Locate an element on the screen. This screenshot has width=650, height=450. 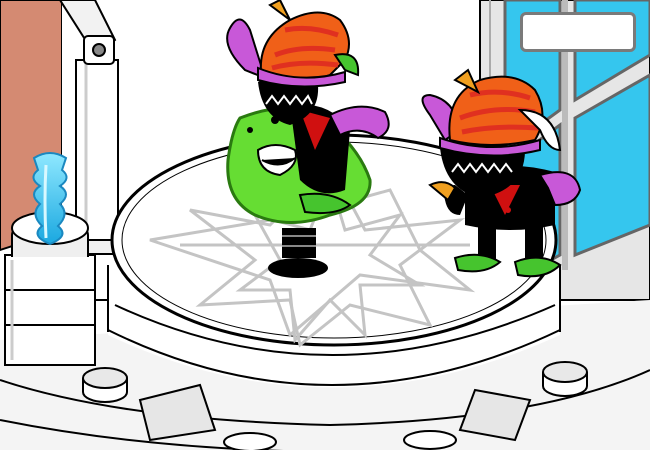
hud-panel is located at coordinates (578, 32).